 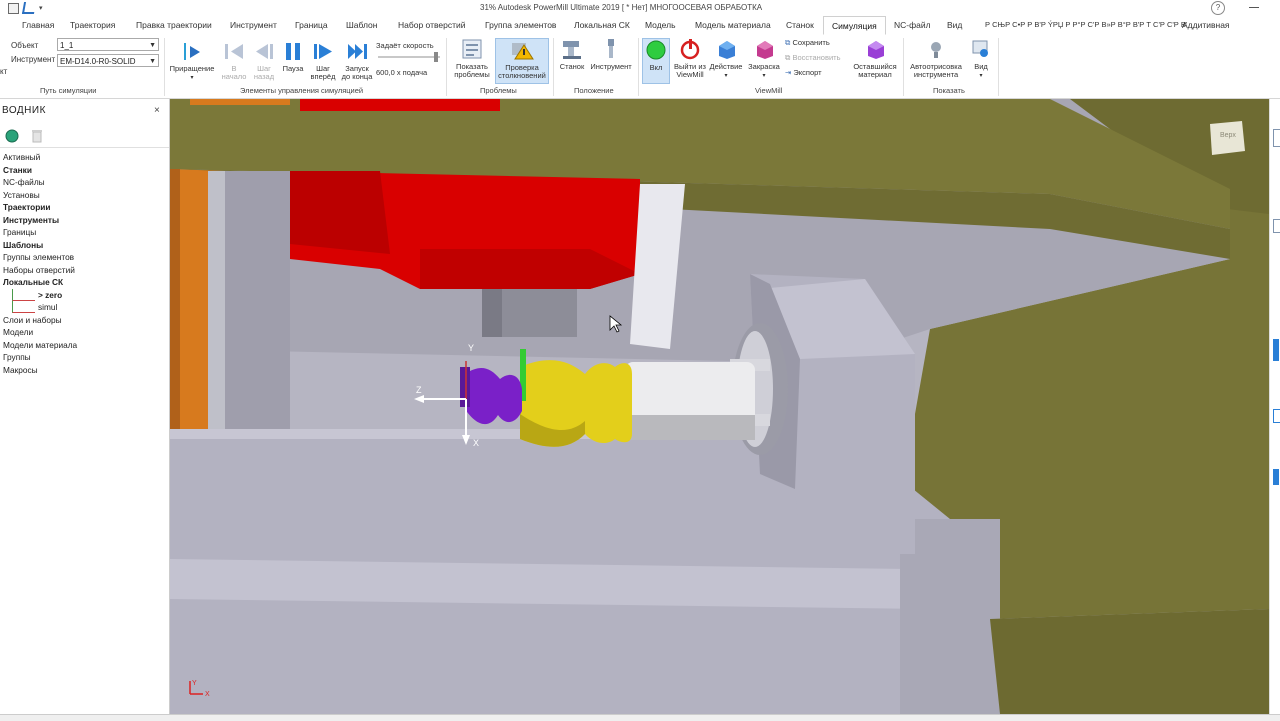 I want to click on shading-icon, so click(x=765, y=50).